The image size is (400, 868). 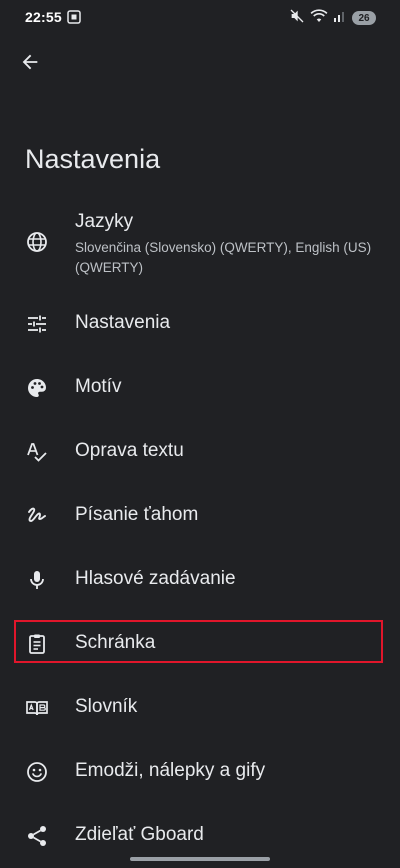 I want to click on arrow-back-icon, so click(x=30, y=64).